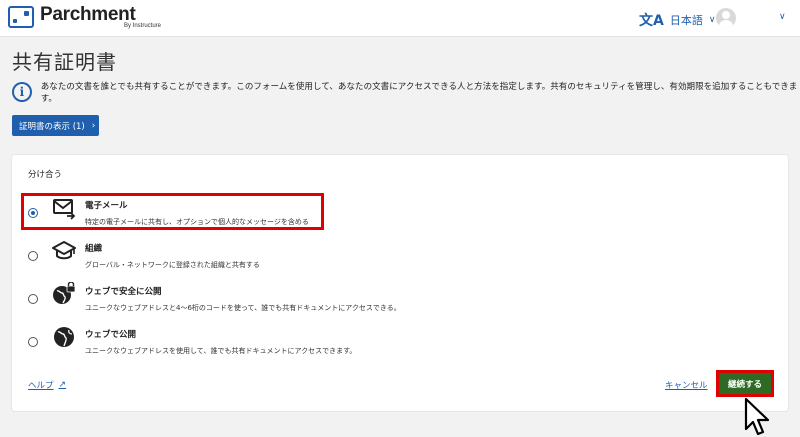  What do you see at coordinates (726, 18) in the screenshot?
I see `user-avatar-icon` at bounding box center [726, 18].